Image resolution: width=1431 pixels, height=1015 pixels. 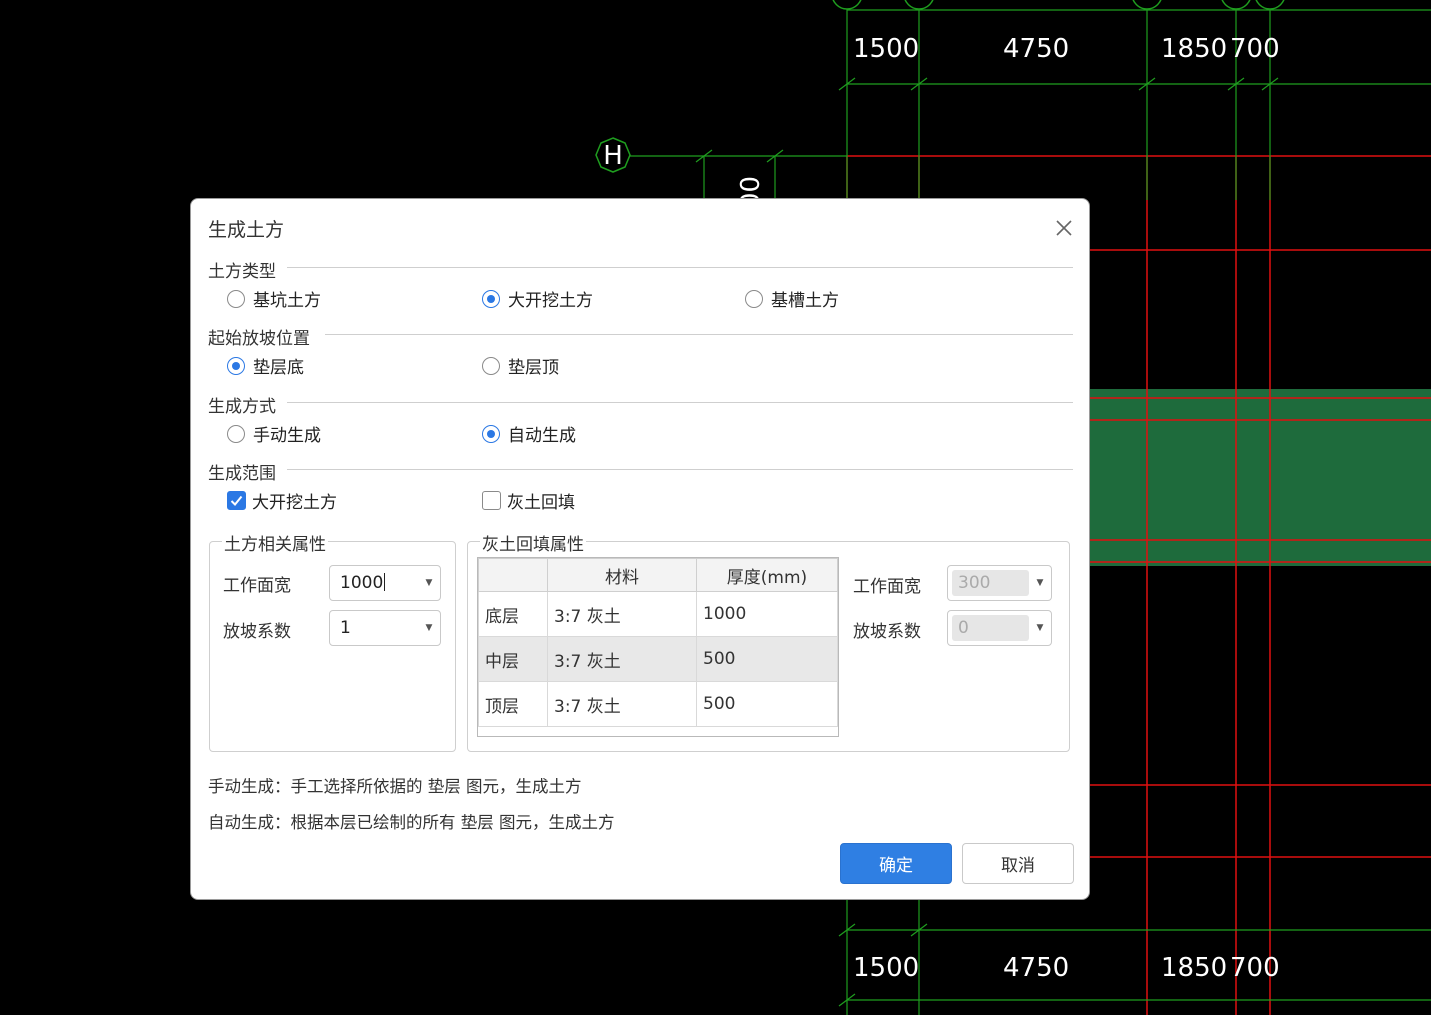 What do you see at coordinates (259, 339) in the screenshot?
I see `section-slope-start: 起始放坡位置` at bounding box center [259, 339].